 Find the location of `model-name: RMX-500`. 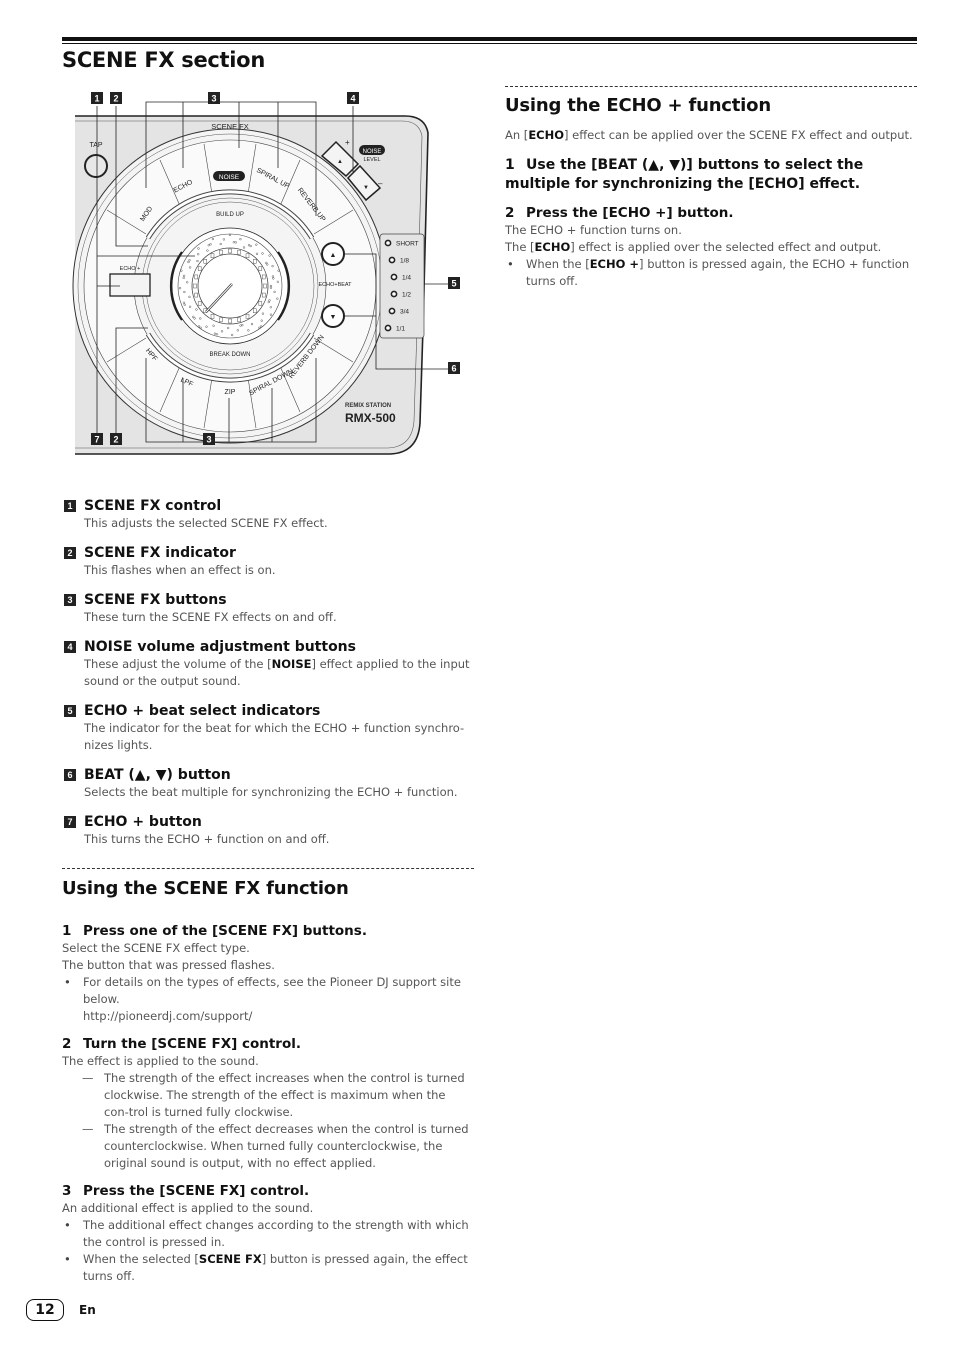

model-name: RMX-500 is located at coordinates (370, 418).